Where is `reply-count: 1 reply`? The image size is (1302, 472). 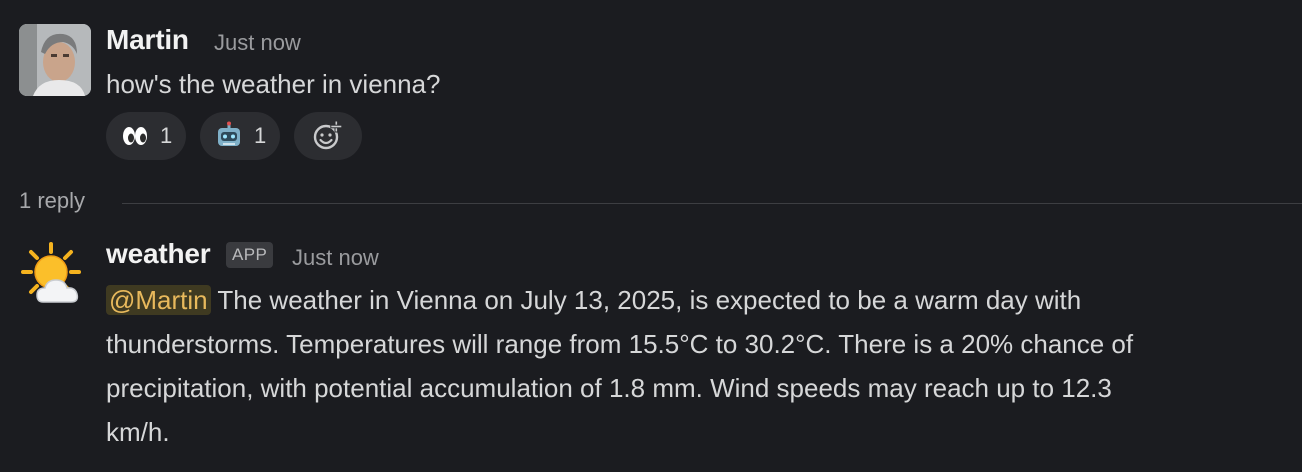
reply-count: 1 reply is located at coordinates (52, 201).